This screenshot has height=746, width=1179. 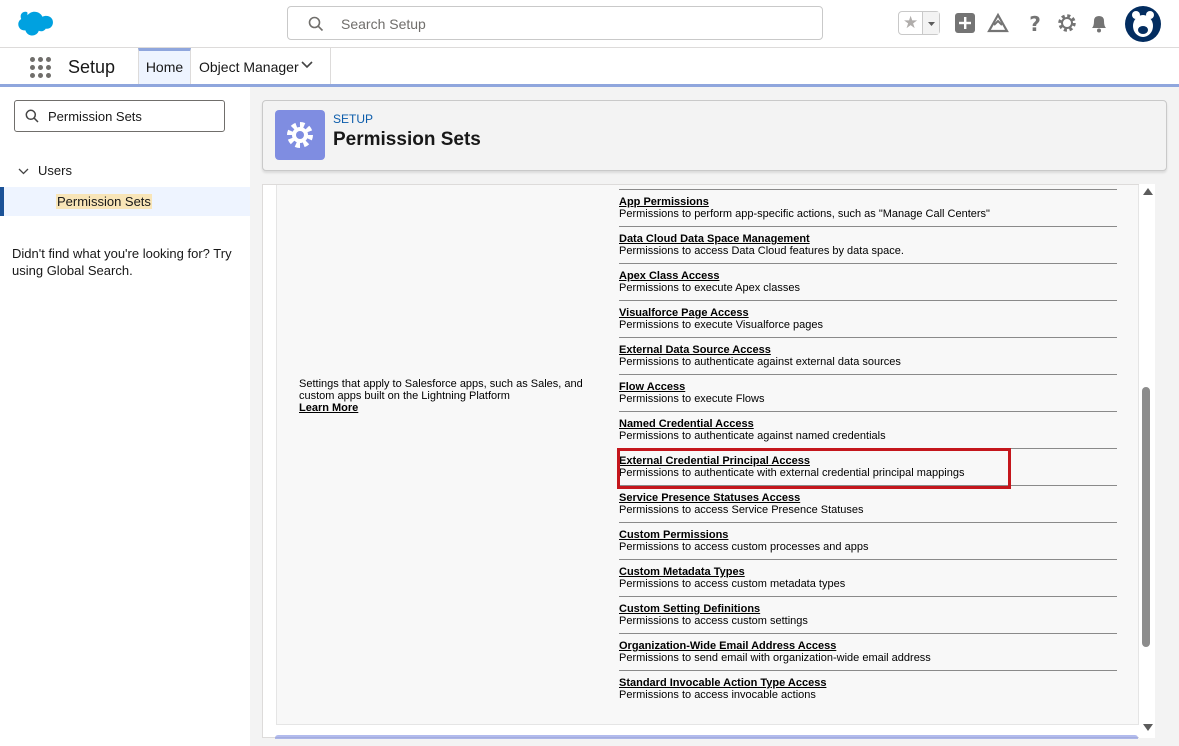 I want to click on permission-link: Named Credential Access, so click(x=868, y=424).